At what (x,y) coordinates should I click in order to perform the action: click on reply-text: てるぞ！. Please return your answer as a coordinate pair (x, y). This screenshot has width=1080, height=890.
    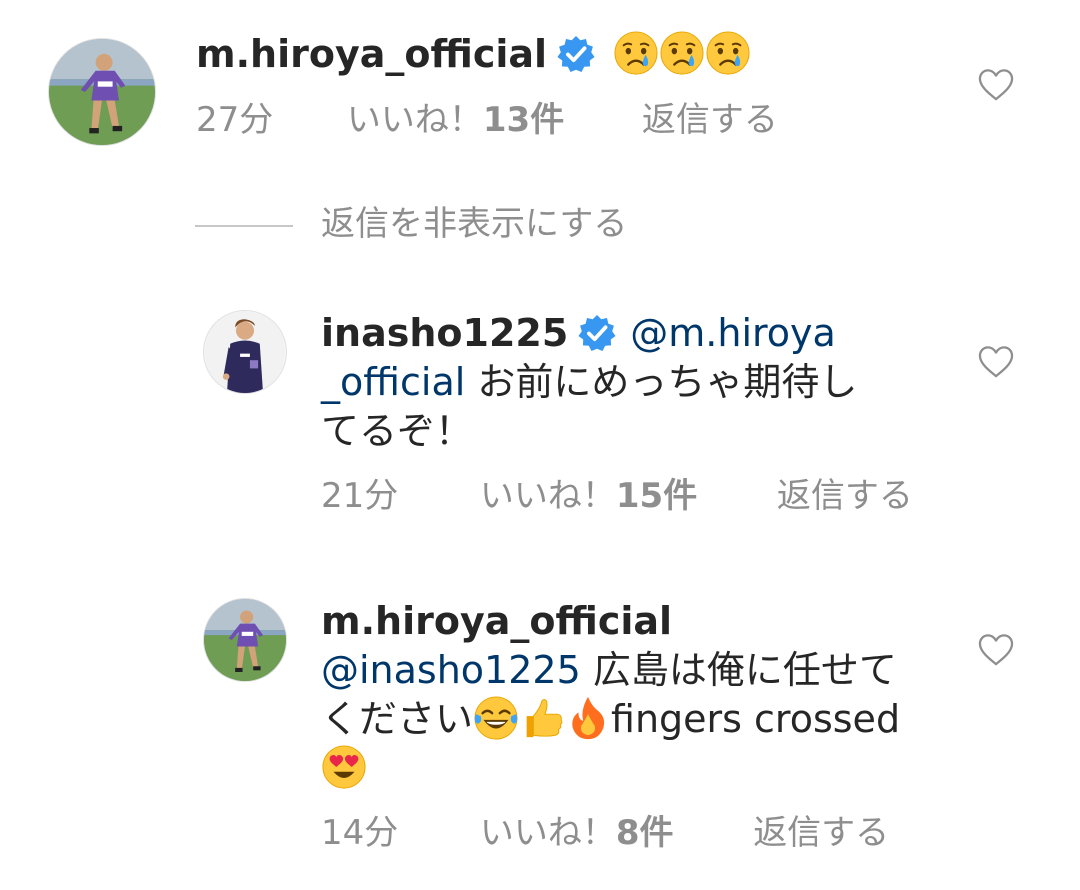
    Looking at the image, I should click on (397, 431).